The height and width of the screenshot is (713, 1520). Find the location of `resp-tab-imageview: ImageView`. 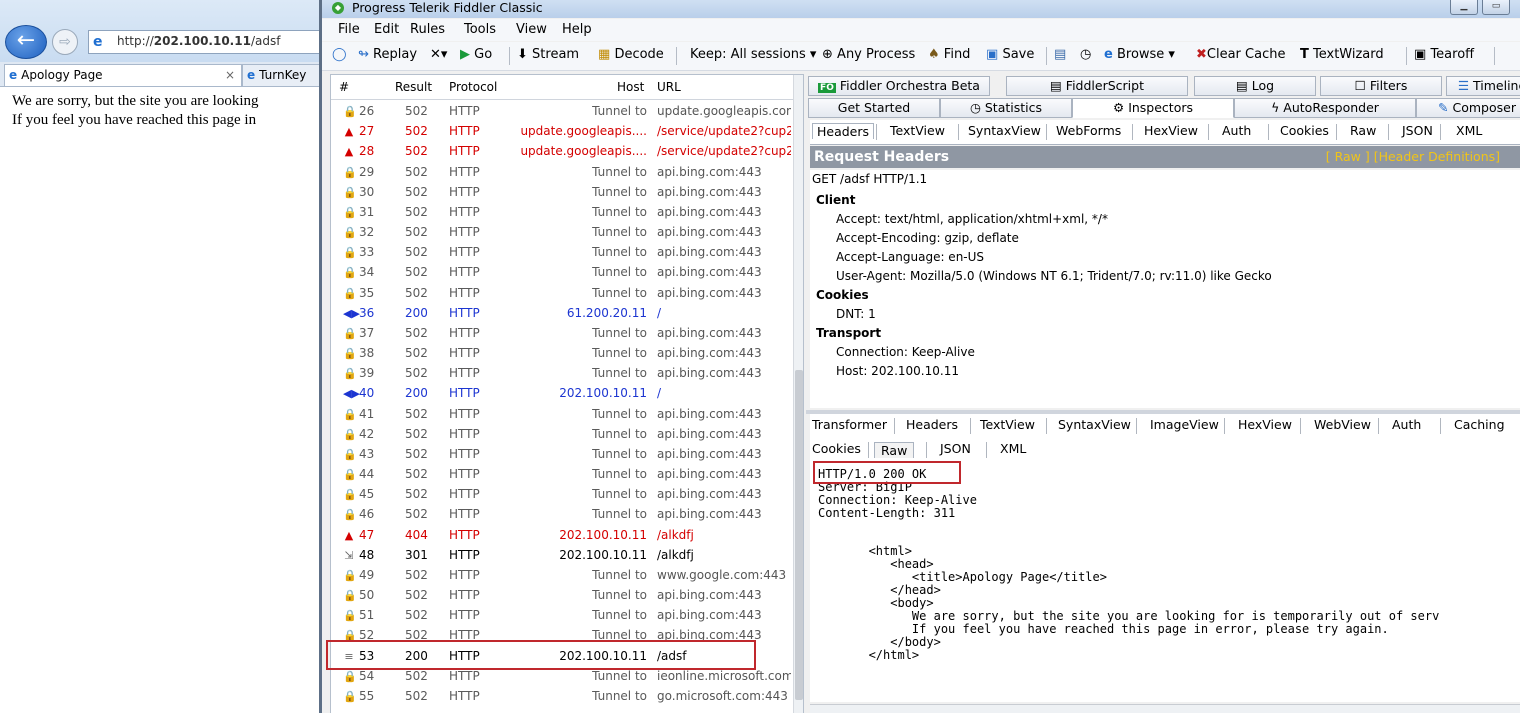

resp-tab-imageview: ImageView is located at coordinates (1184, 424).